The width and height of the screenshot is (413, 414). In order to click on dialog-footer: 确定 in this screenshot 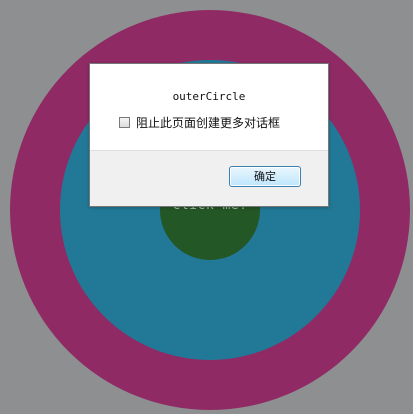, I will do `click(209, 178)`.